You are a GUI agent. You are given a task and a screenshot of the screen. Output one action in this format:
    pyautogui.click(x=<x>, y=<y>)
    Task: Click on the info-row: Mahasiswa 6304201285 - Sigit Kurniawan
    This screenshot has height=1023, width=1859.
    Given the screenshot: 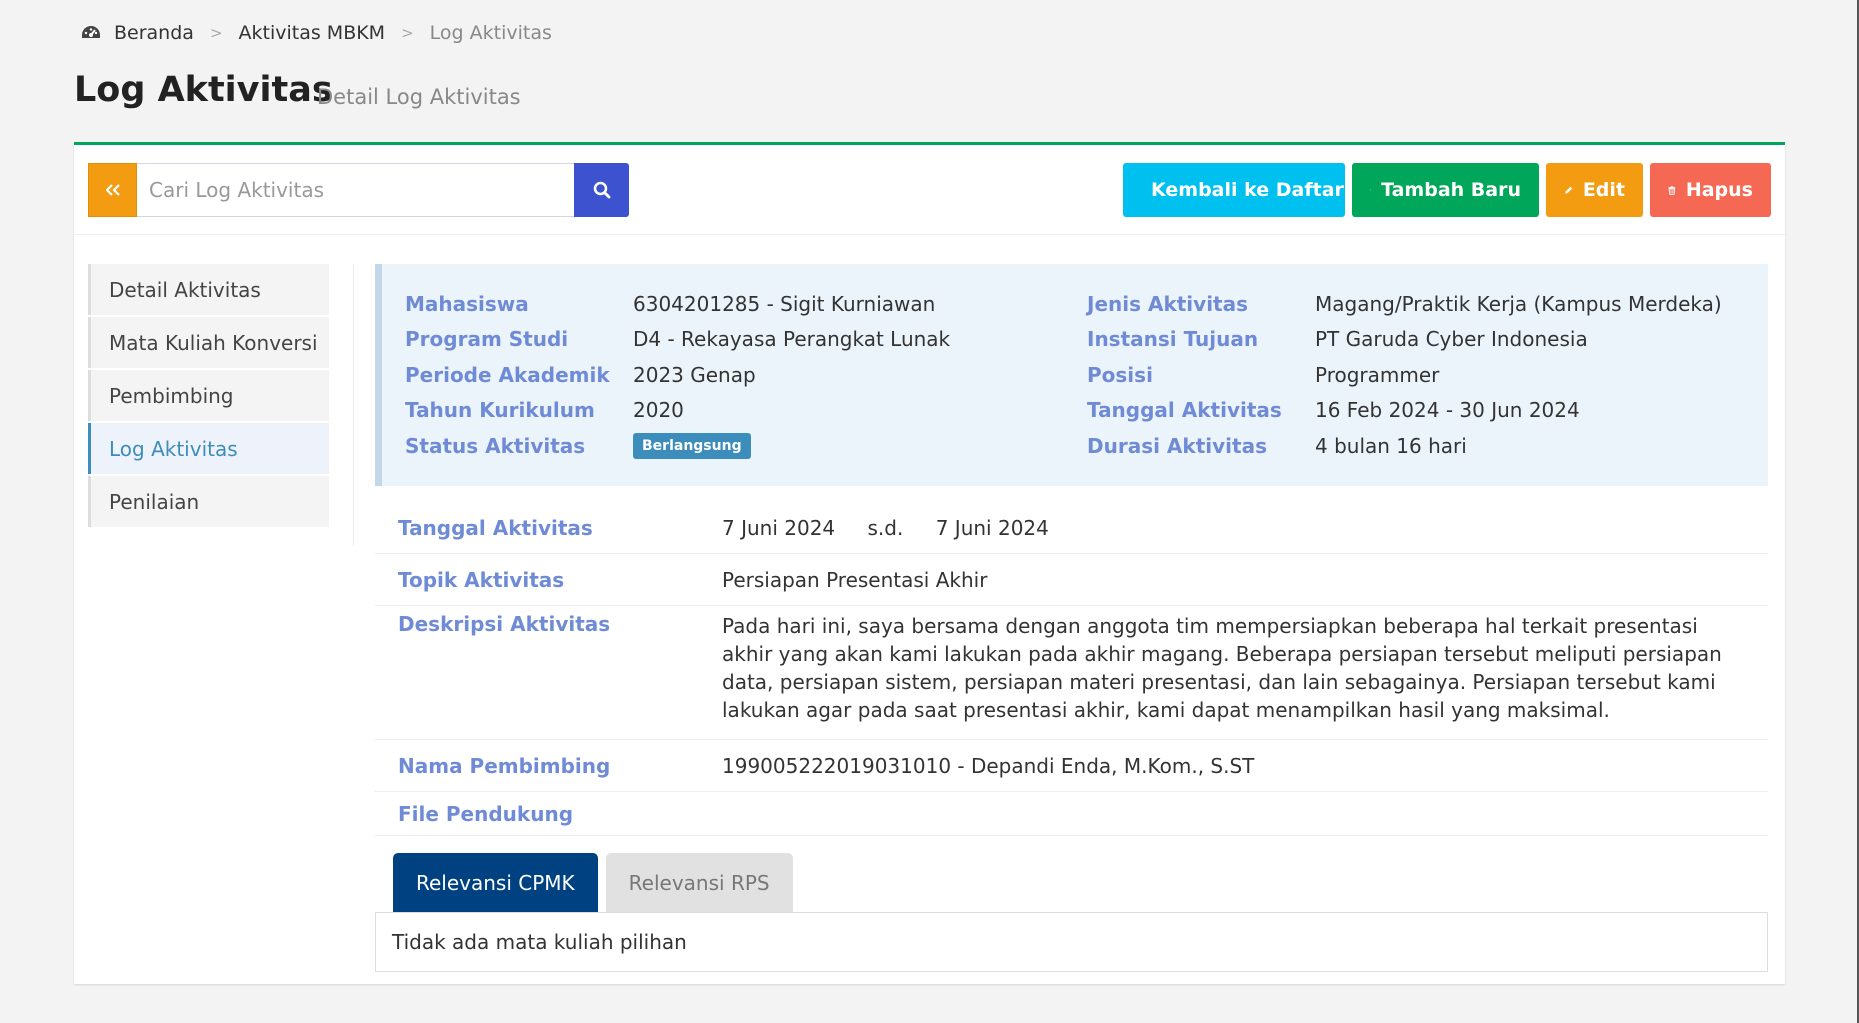 What is the action you would take?
    pyautogui.click(x=677, y=304)
    